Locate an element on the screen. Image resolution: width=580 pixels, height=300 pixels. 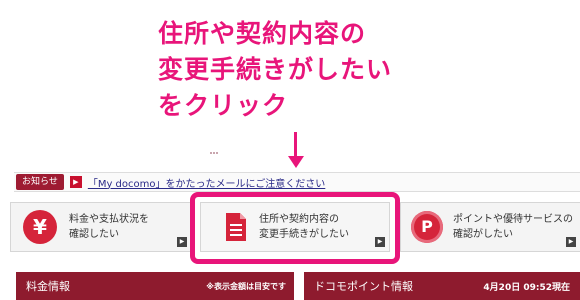
menu-tile-label-line: 料金や支払状況を is located at coordinates (109, 219).